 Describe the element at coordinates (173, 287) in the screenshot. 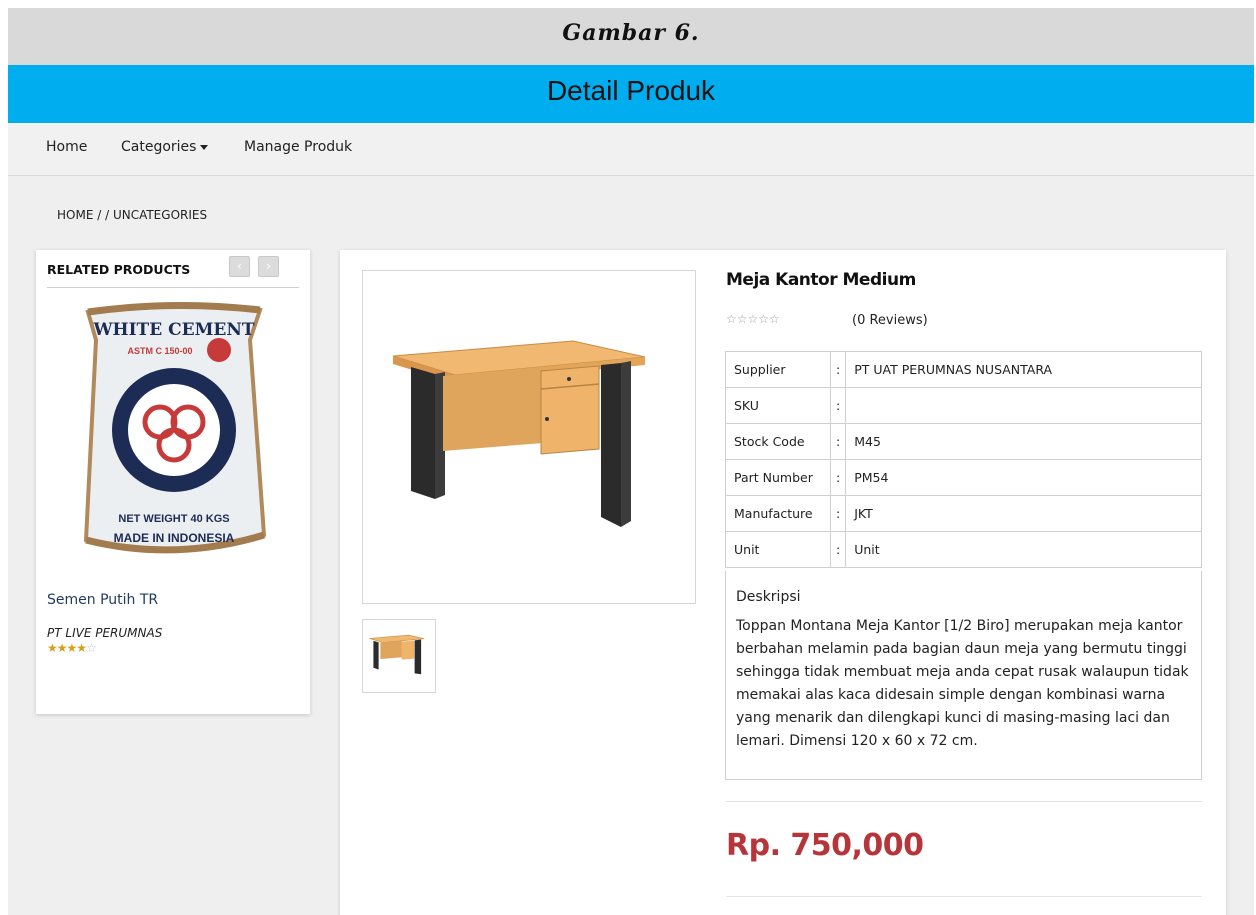

I see `related-divider` at that location.